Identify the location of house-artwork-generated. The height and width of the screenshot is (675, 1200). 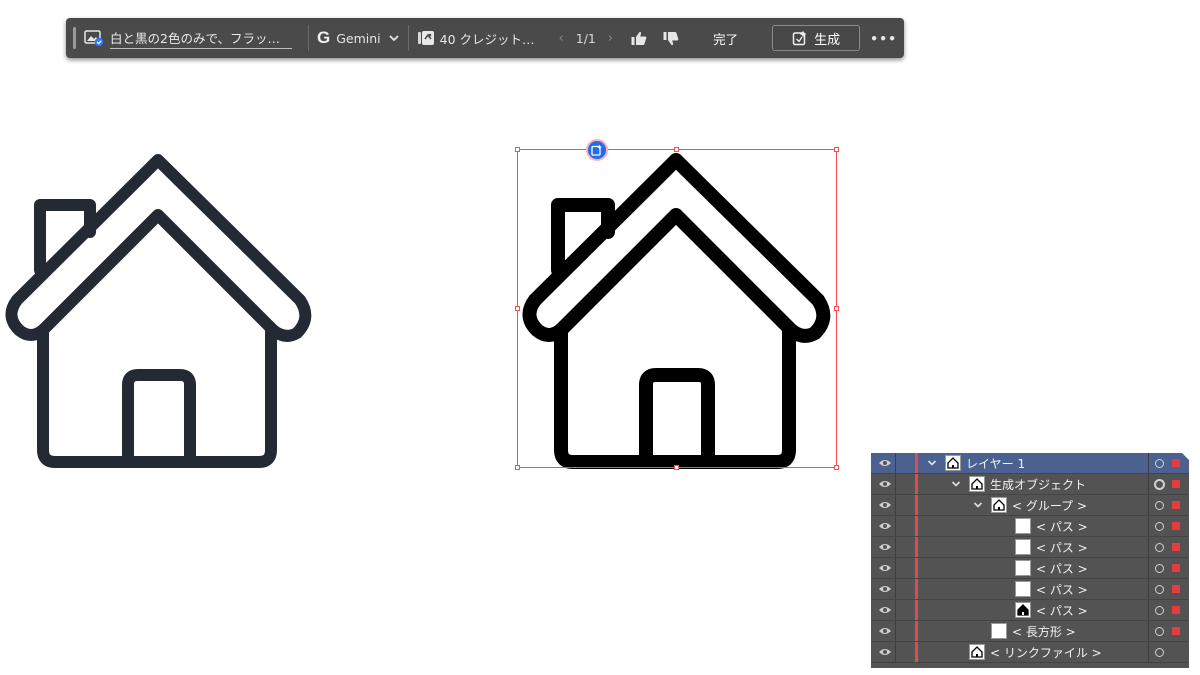
(678, 312).